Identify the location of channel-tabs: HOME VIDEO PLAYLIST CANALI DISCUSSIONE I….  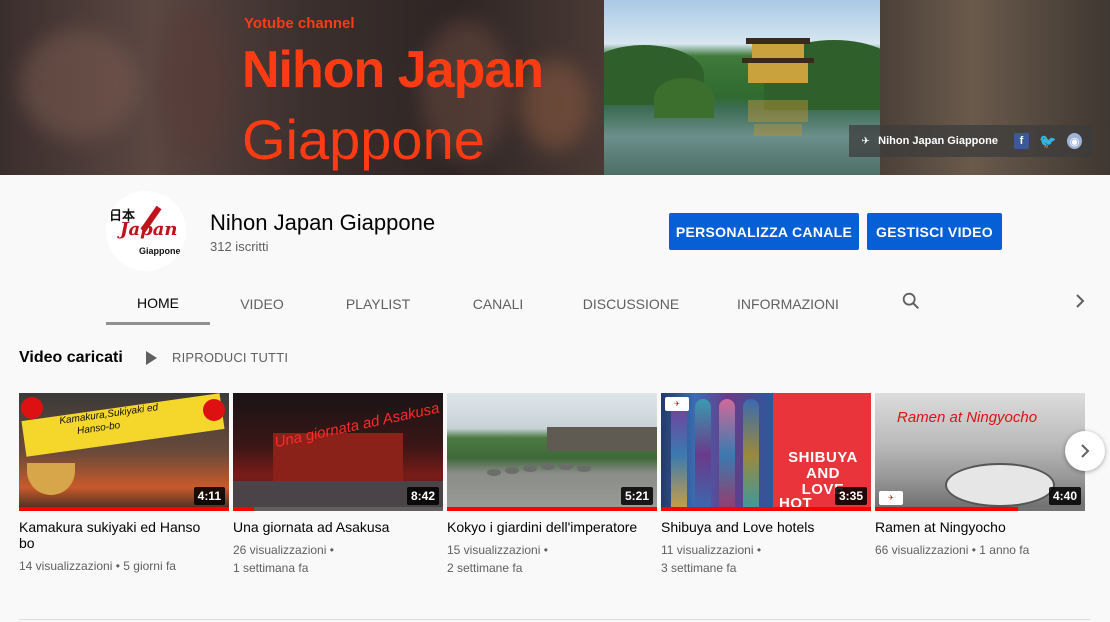
(487, 304).